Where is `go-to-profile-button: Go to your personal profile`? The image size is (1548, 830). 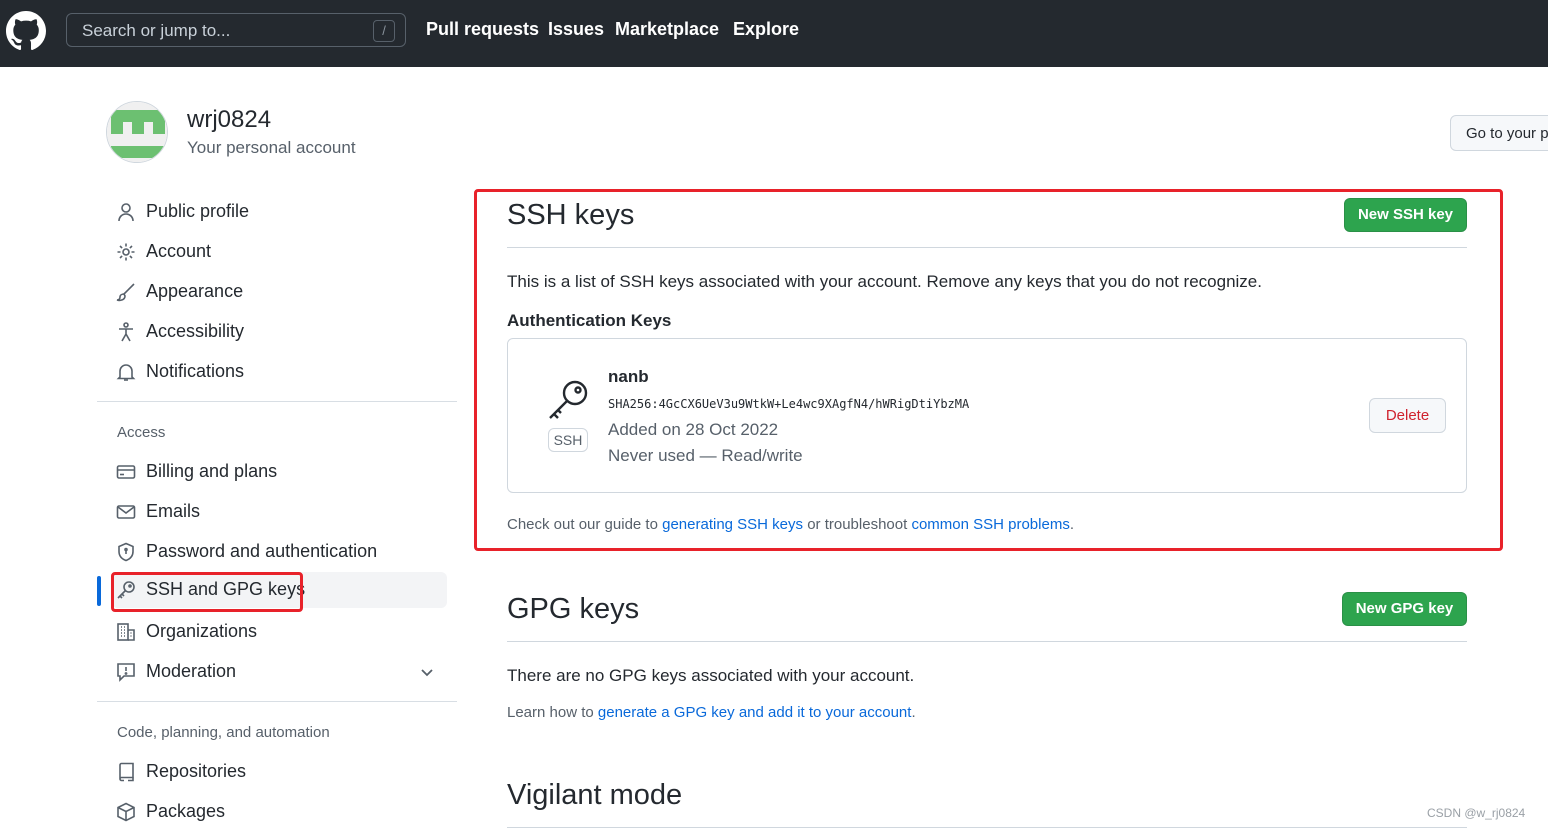 go-to-profile-button: Go to your personal profile is located at coordinates (1499, 133).